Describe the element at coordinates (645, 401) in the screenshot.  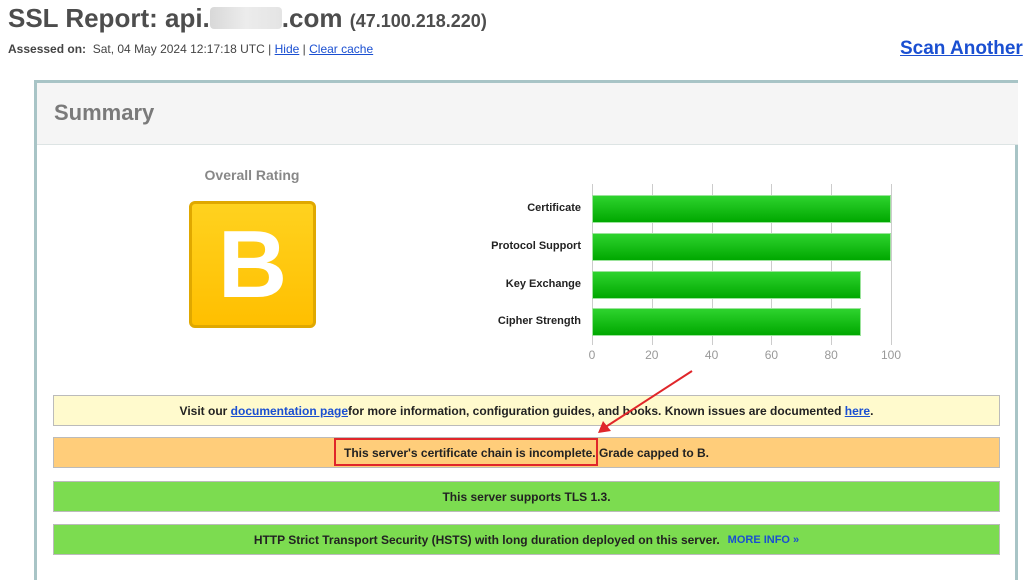
I see `annotation-arrow` at that location.